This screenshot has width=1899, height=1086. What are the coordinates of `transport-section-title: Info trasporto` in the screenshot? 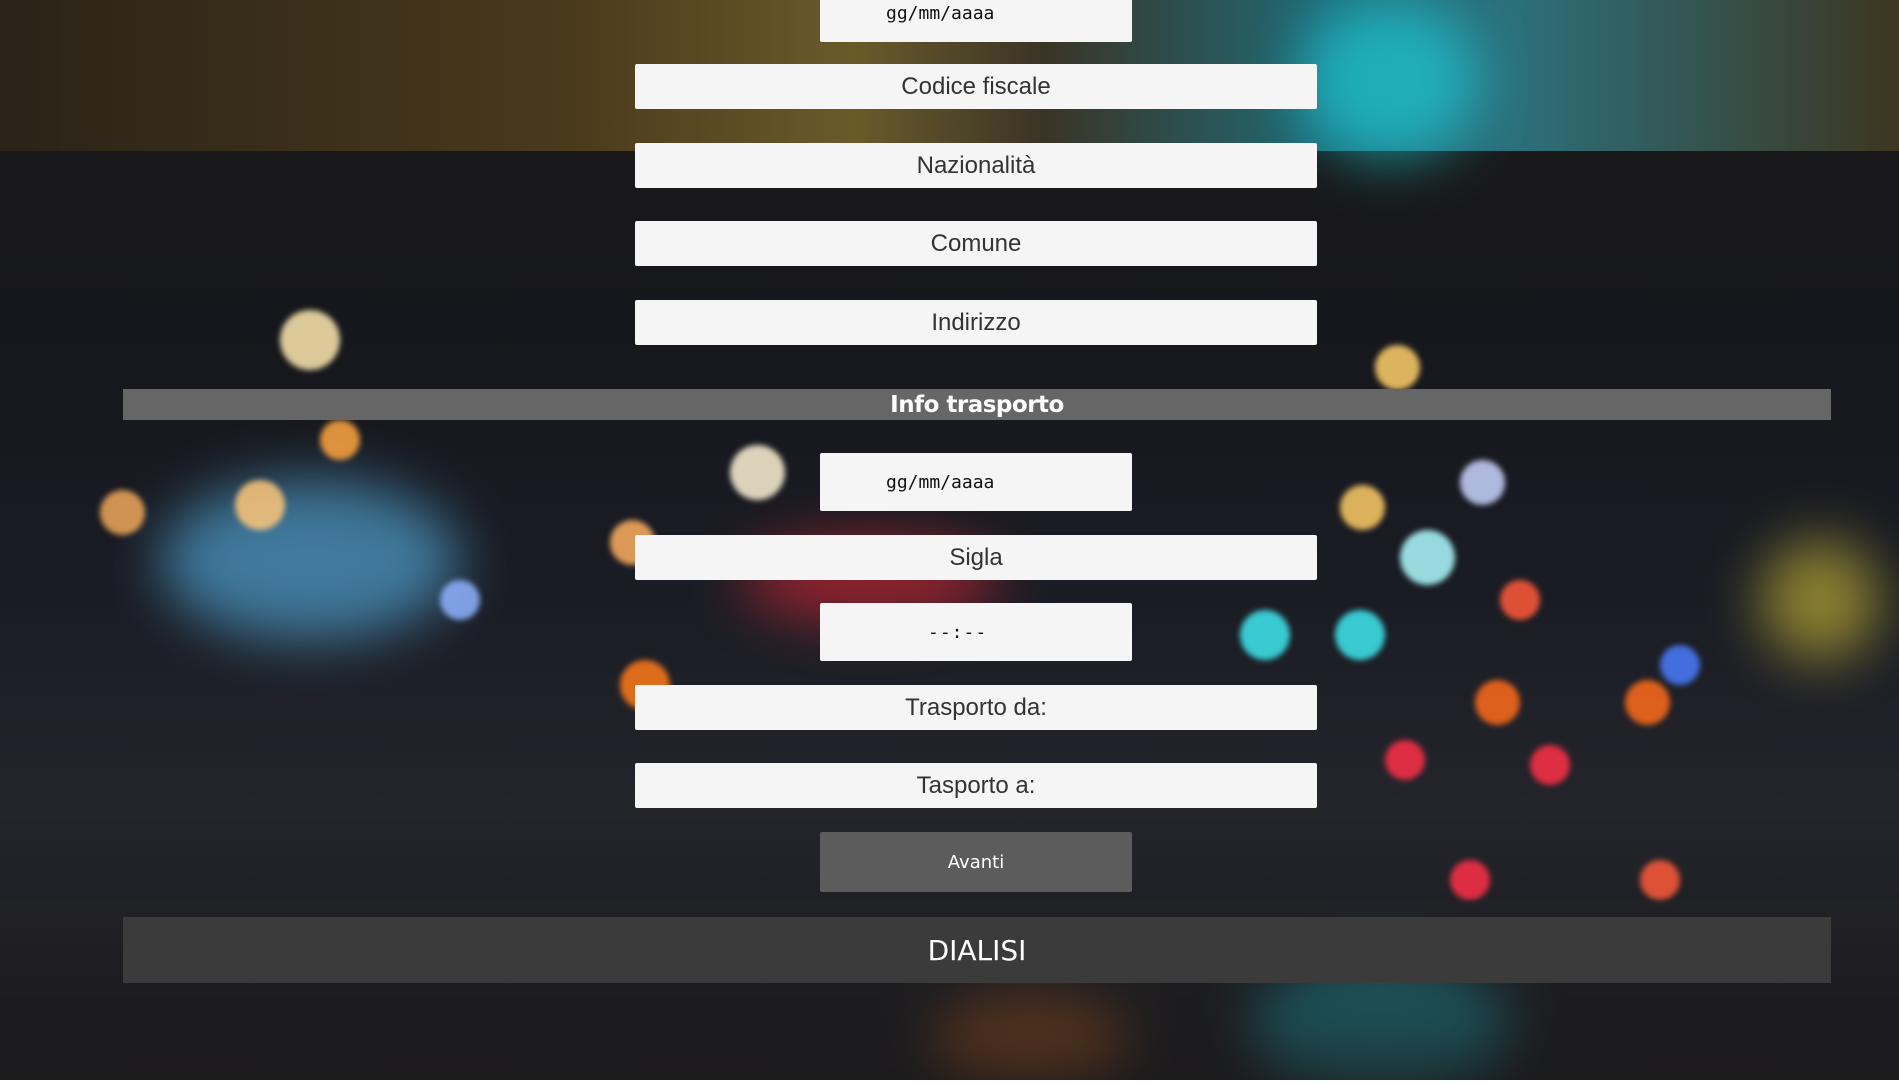 It's located at (977, 404).